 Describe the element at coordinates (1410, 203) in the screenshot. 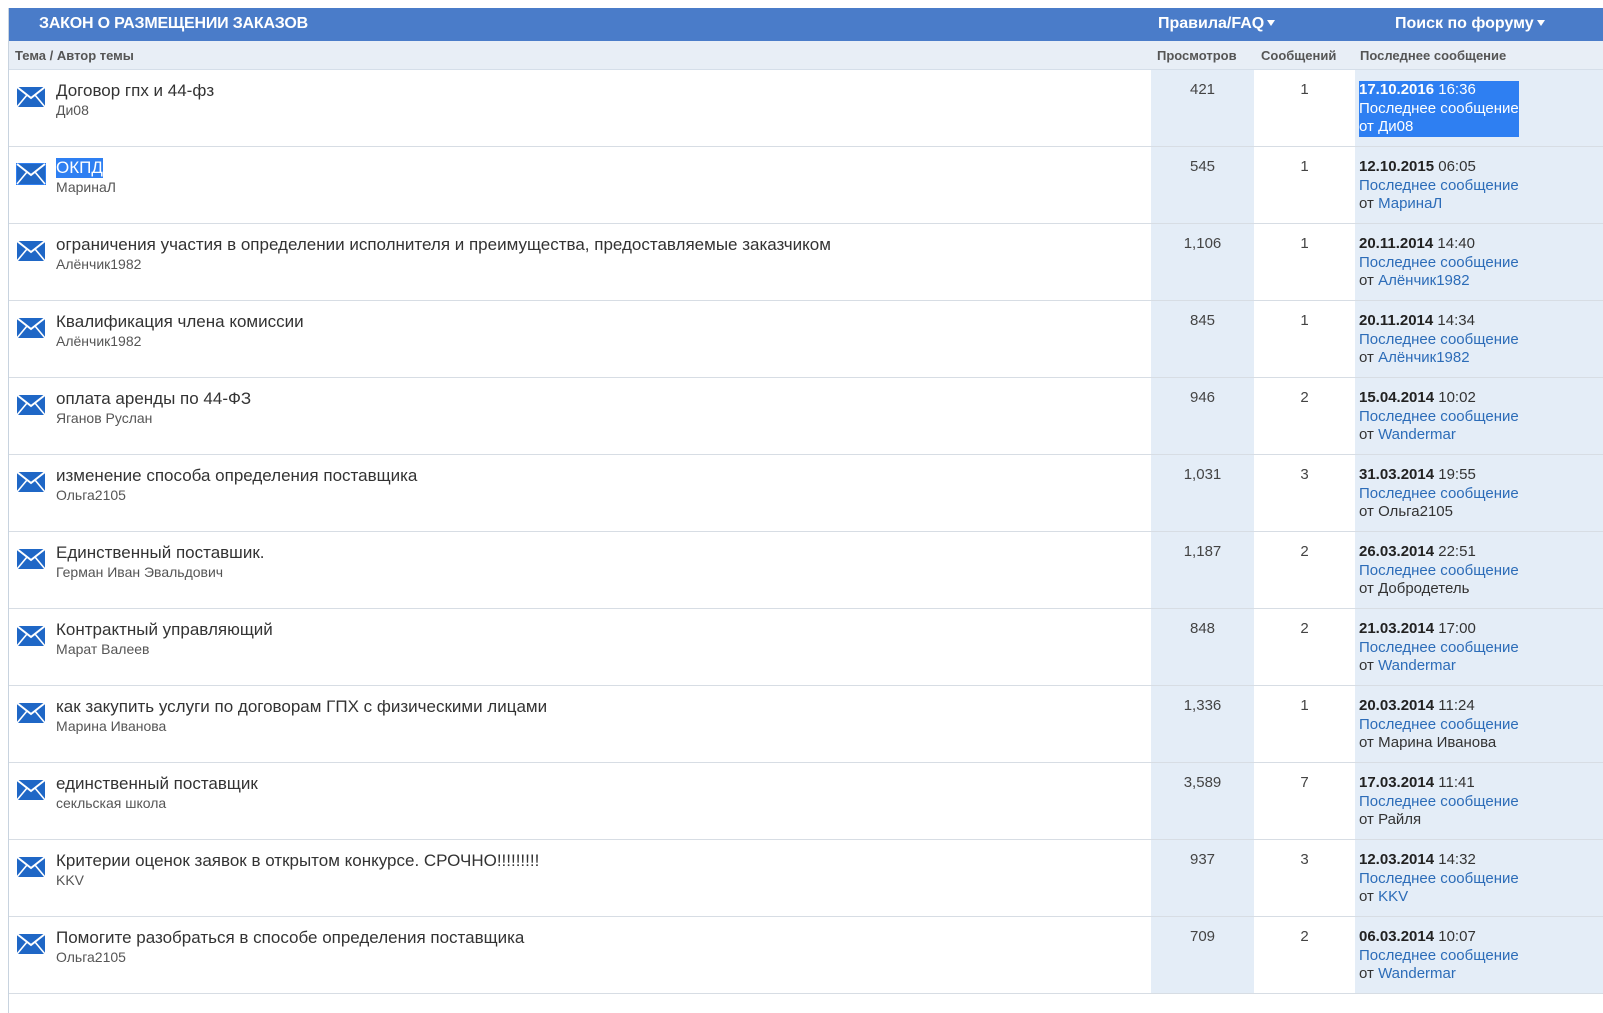

I see `last-message-author: МаринаЛ` at that location.